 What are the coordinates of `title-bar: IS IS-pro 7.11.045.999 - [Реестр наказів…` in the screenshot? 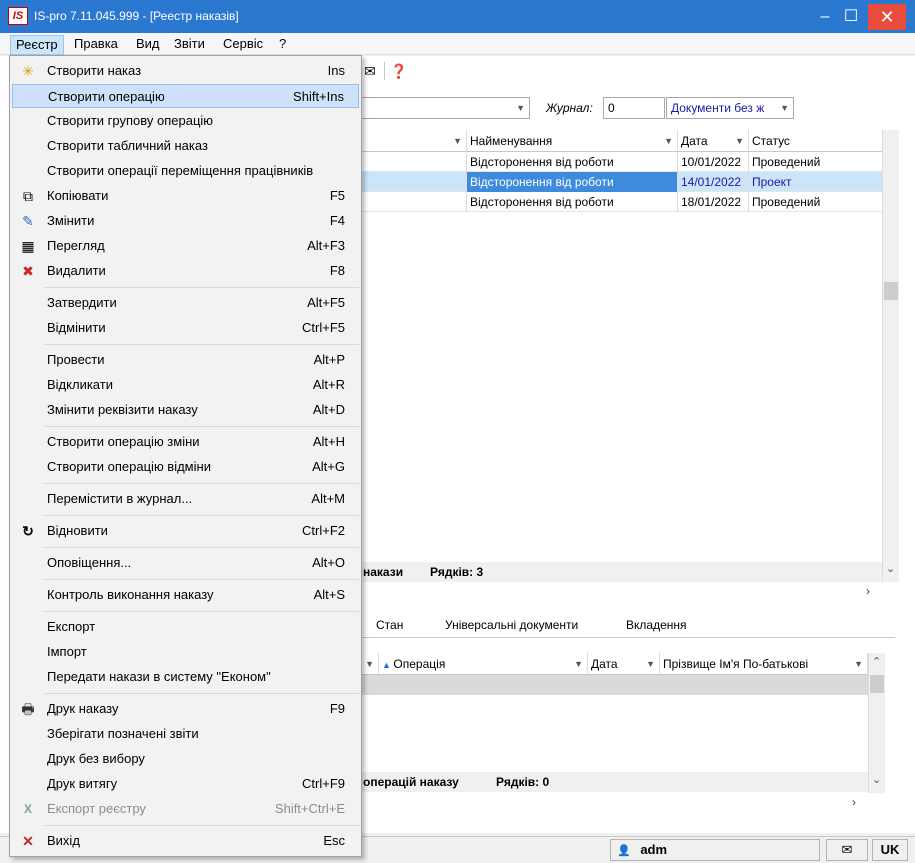 It's located at (457, 16).